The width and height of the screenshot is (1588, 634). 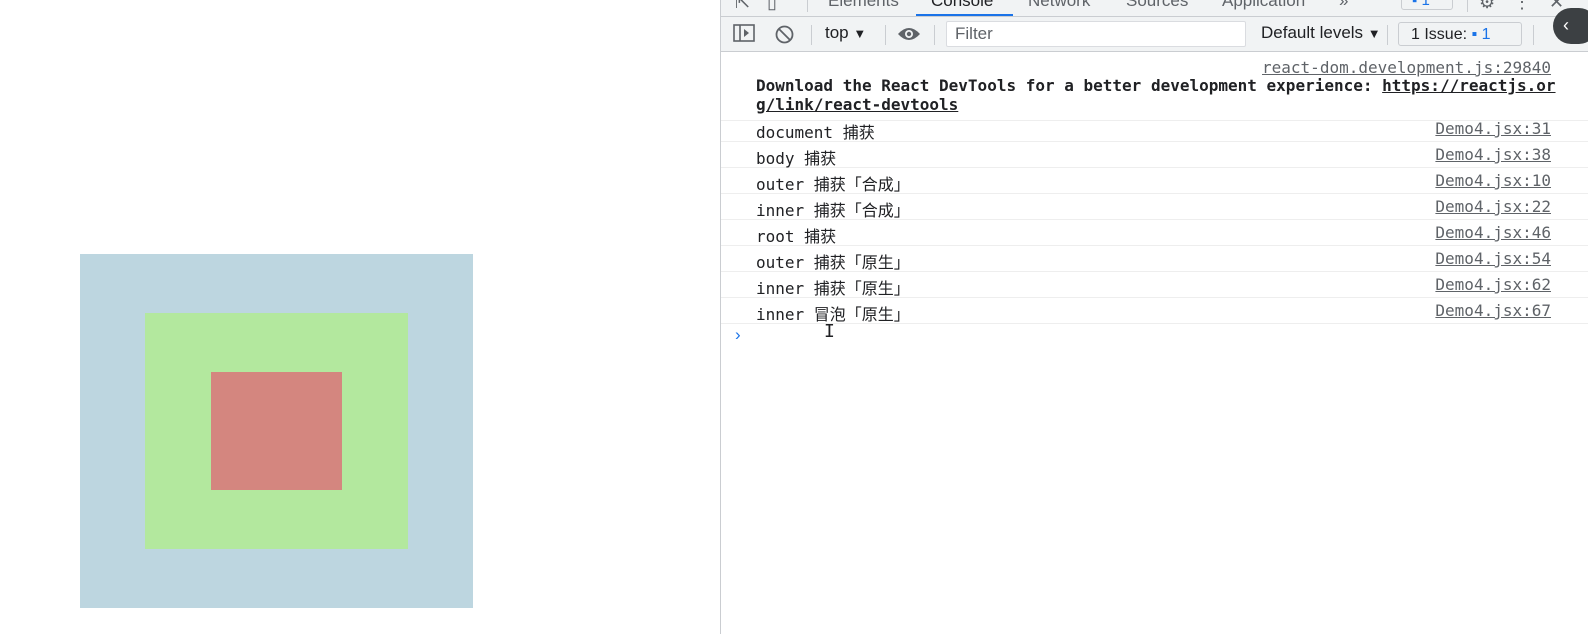 I want to click on console-row: inner 冒泡「原生」 Demo4.jsx:67, so click(x=1154, y=311).